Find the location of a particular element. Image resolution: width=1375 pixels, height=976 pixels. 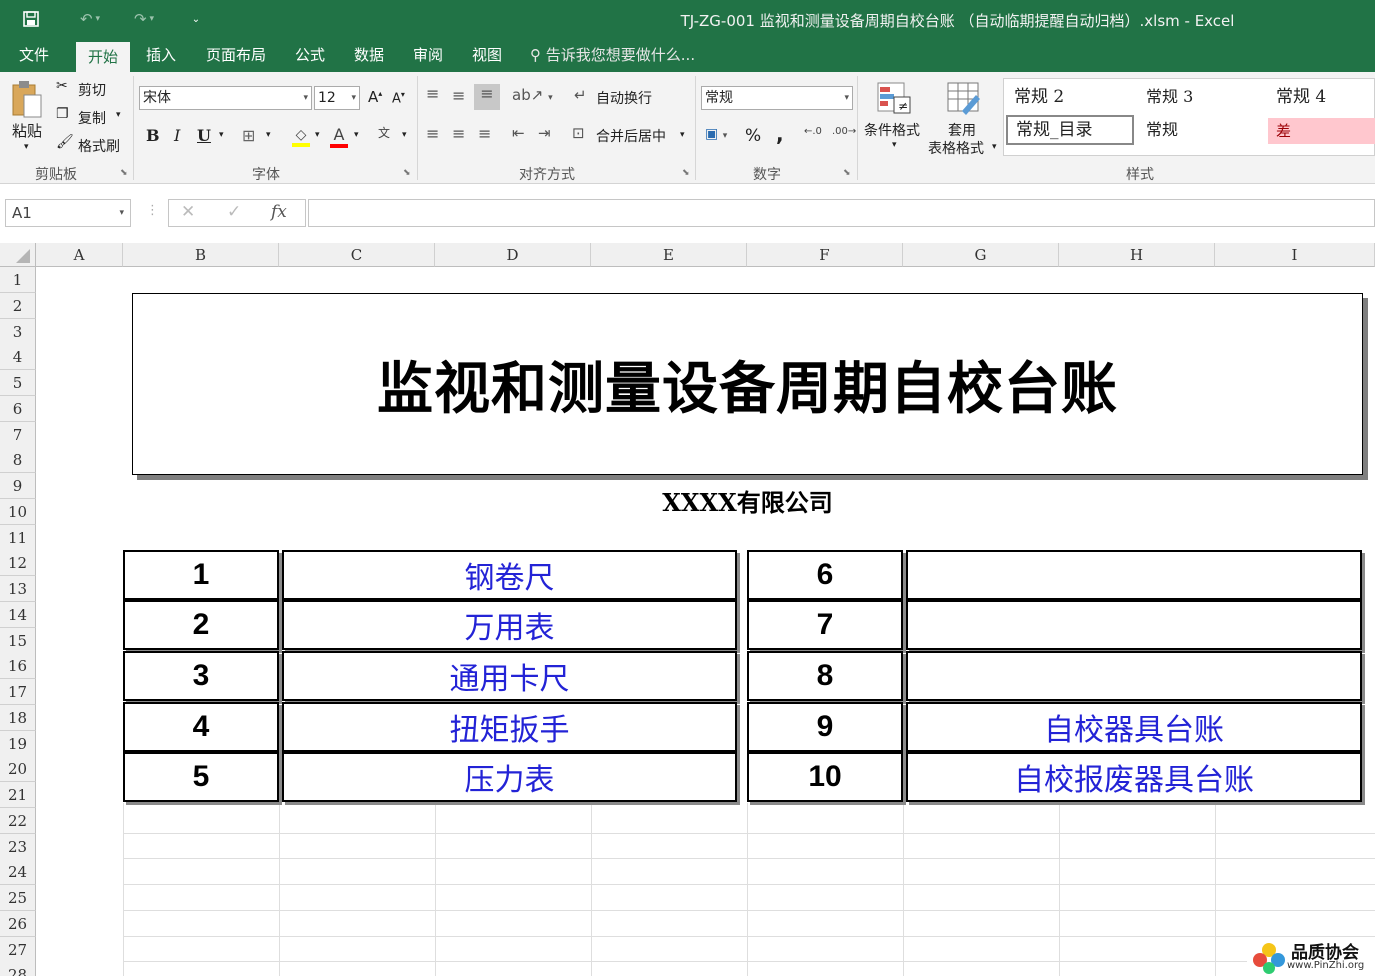

tab-file: 文件 is located at coordinates (34, 56).